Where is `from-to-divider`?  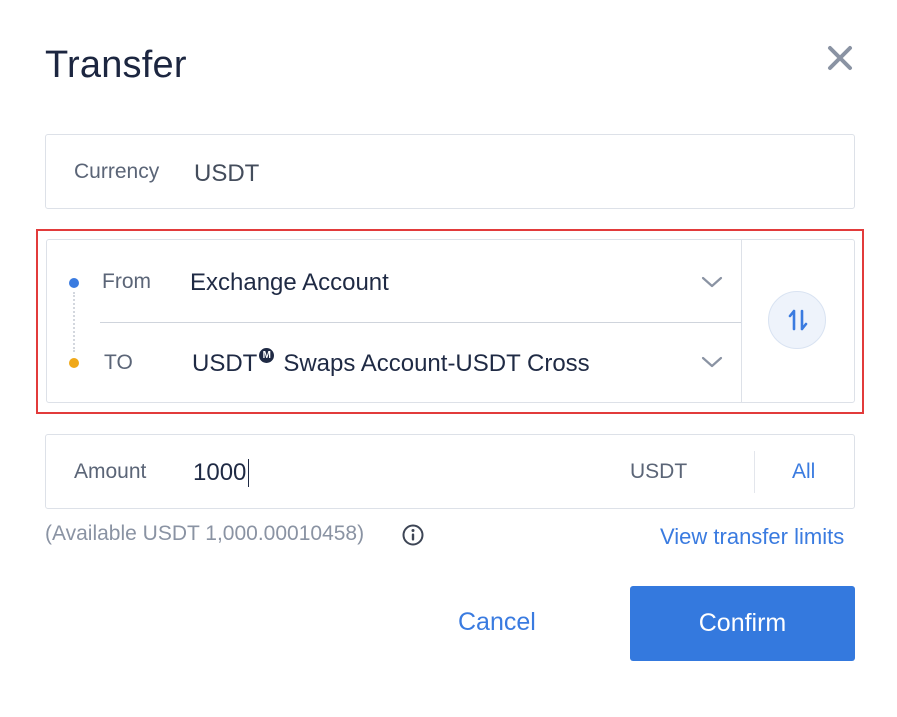
from-to-divider is located at coordinates (421, 322).